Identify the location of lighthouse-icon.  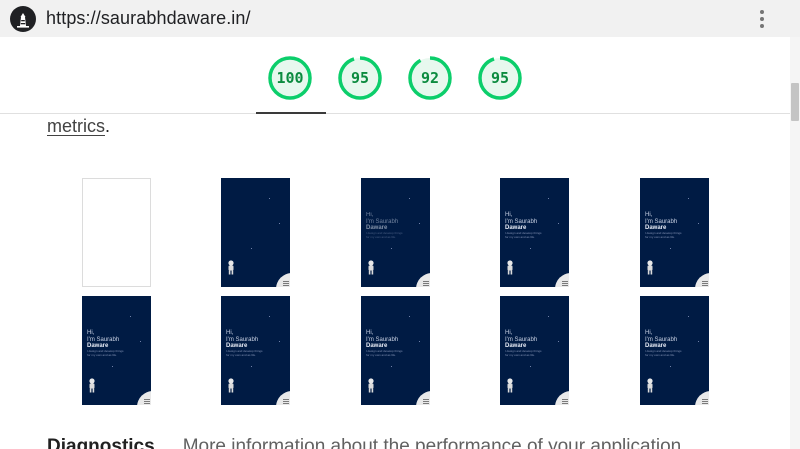
(23, 19).